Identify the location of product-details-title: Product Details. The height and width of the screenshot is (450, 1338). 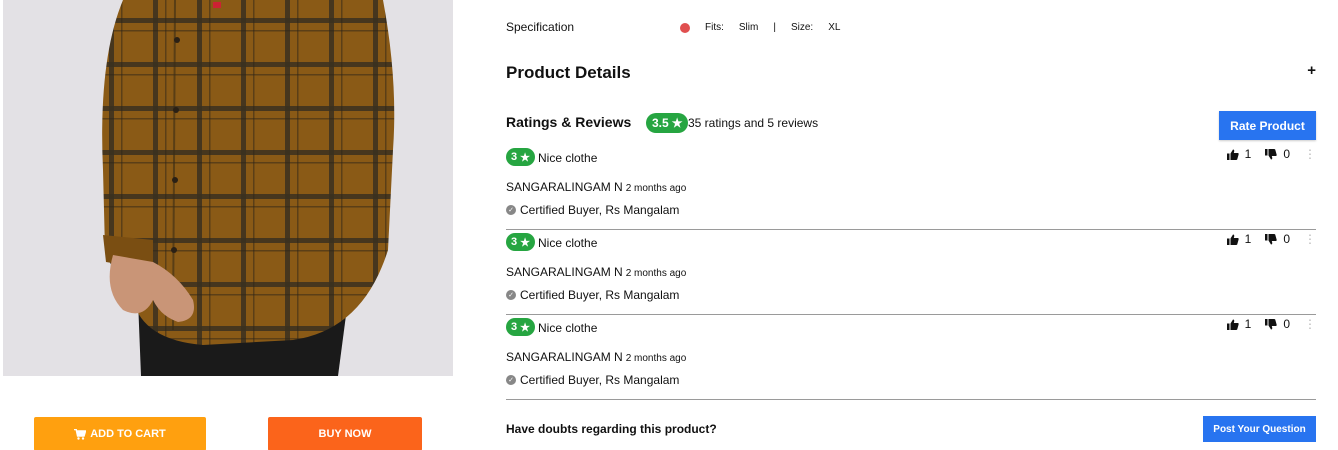
(568, 72).